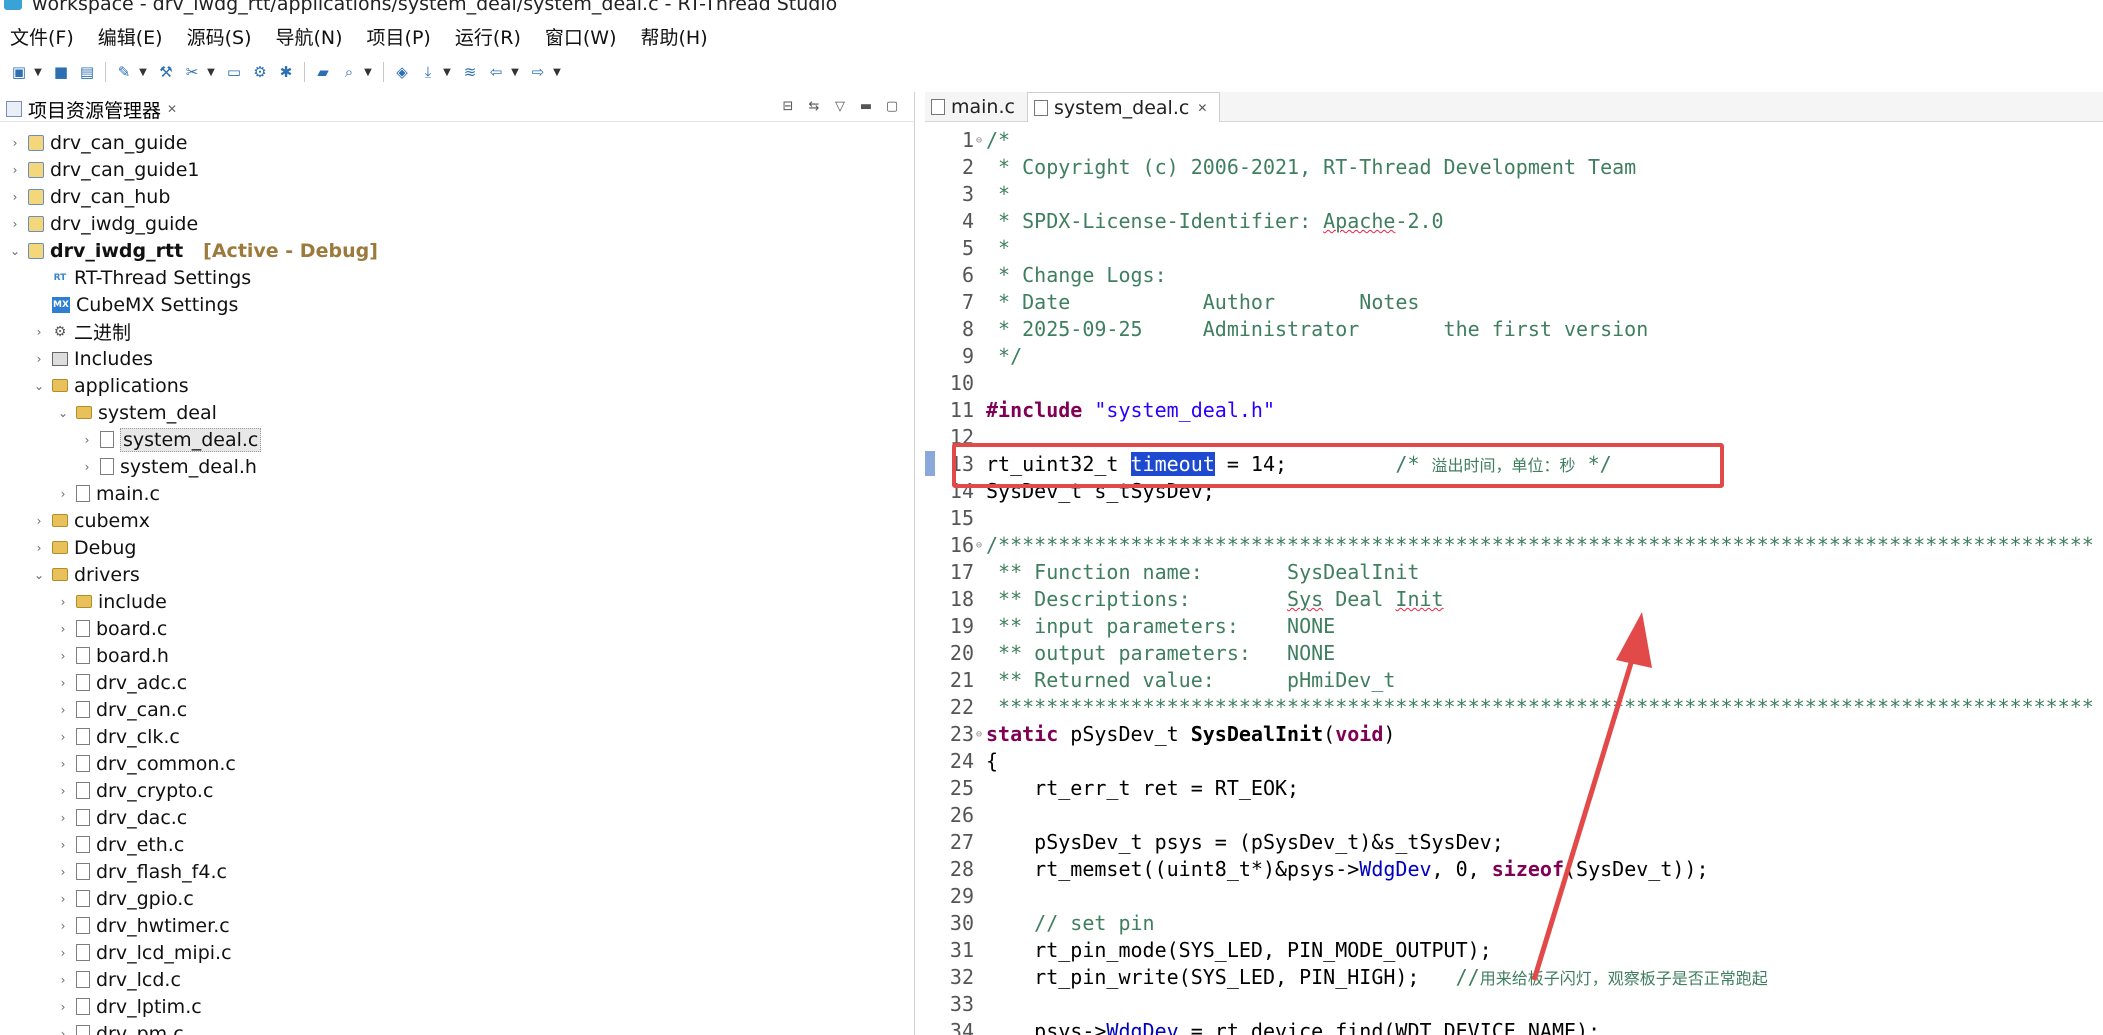 This screenshot has width=2103, height=1035. Describe the element at coordinates (457, 412) in the screenshot. I see `tree-item: ⌄ system_deal` at that location.